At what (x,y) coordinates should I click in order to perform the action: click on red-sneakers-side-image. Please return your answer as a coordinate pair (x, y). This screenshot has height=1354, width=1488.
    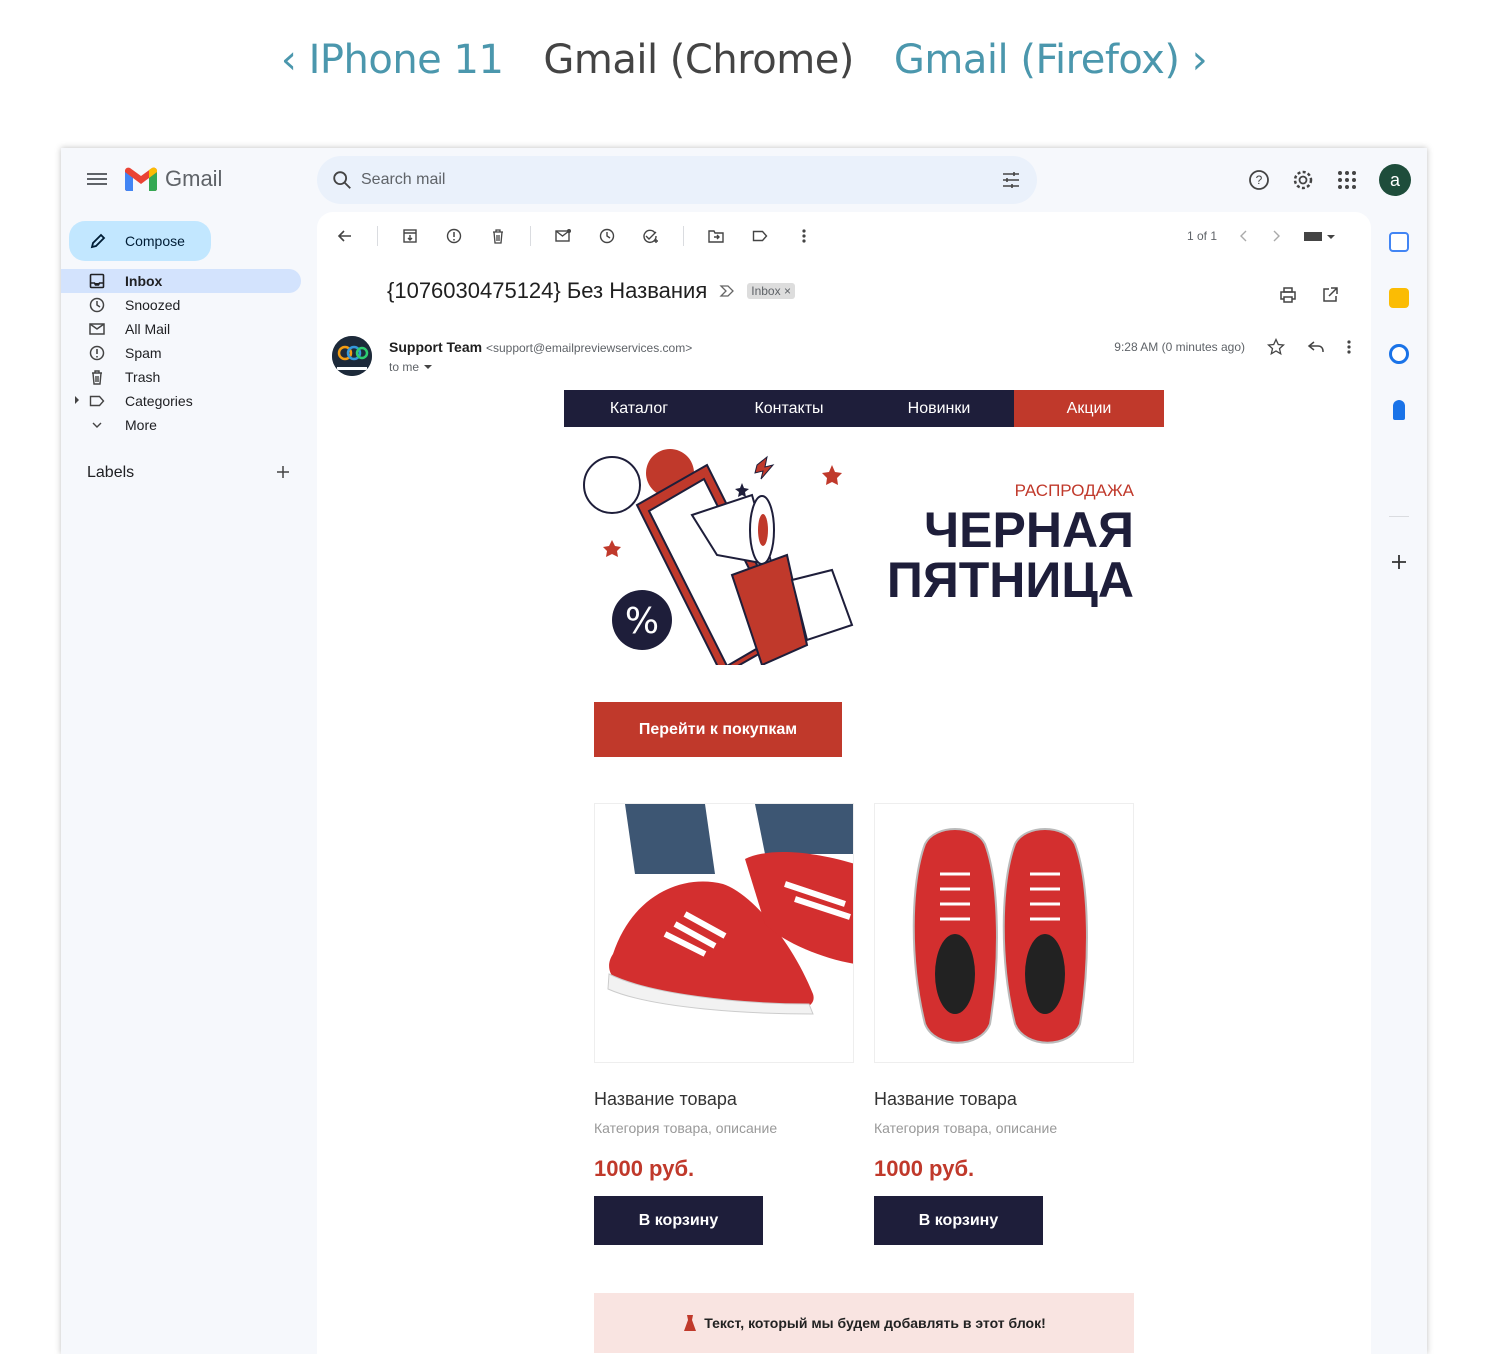
    Looking at the image, I should click on (730, 909).